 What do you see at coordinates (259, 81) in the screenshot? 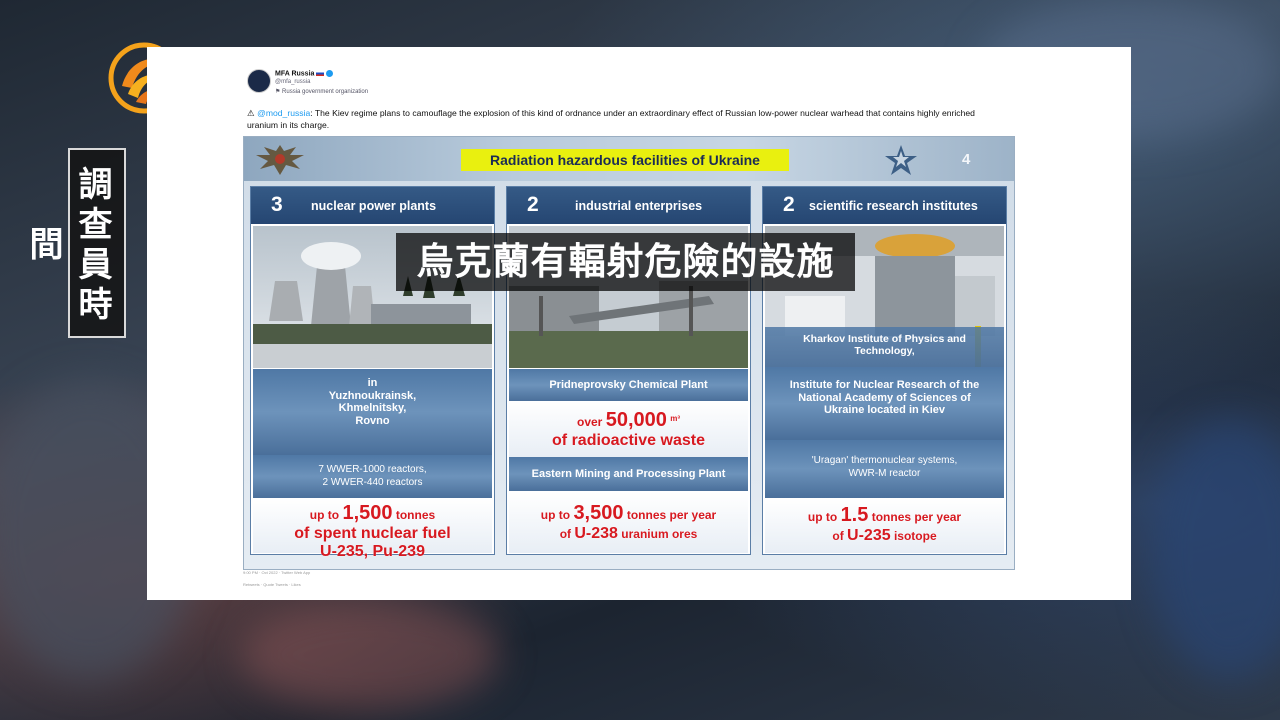
I see `avatar` at bounding box center [259, 81].